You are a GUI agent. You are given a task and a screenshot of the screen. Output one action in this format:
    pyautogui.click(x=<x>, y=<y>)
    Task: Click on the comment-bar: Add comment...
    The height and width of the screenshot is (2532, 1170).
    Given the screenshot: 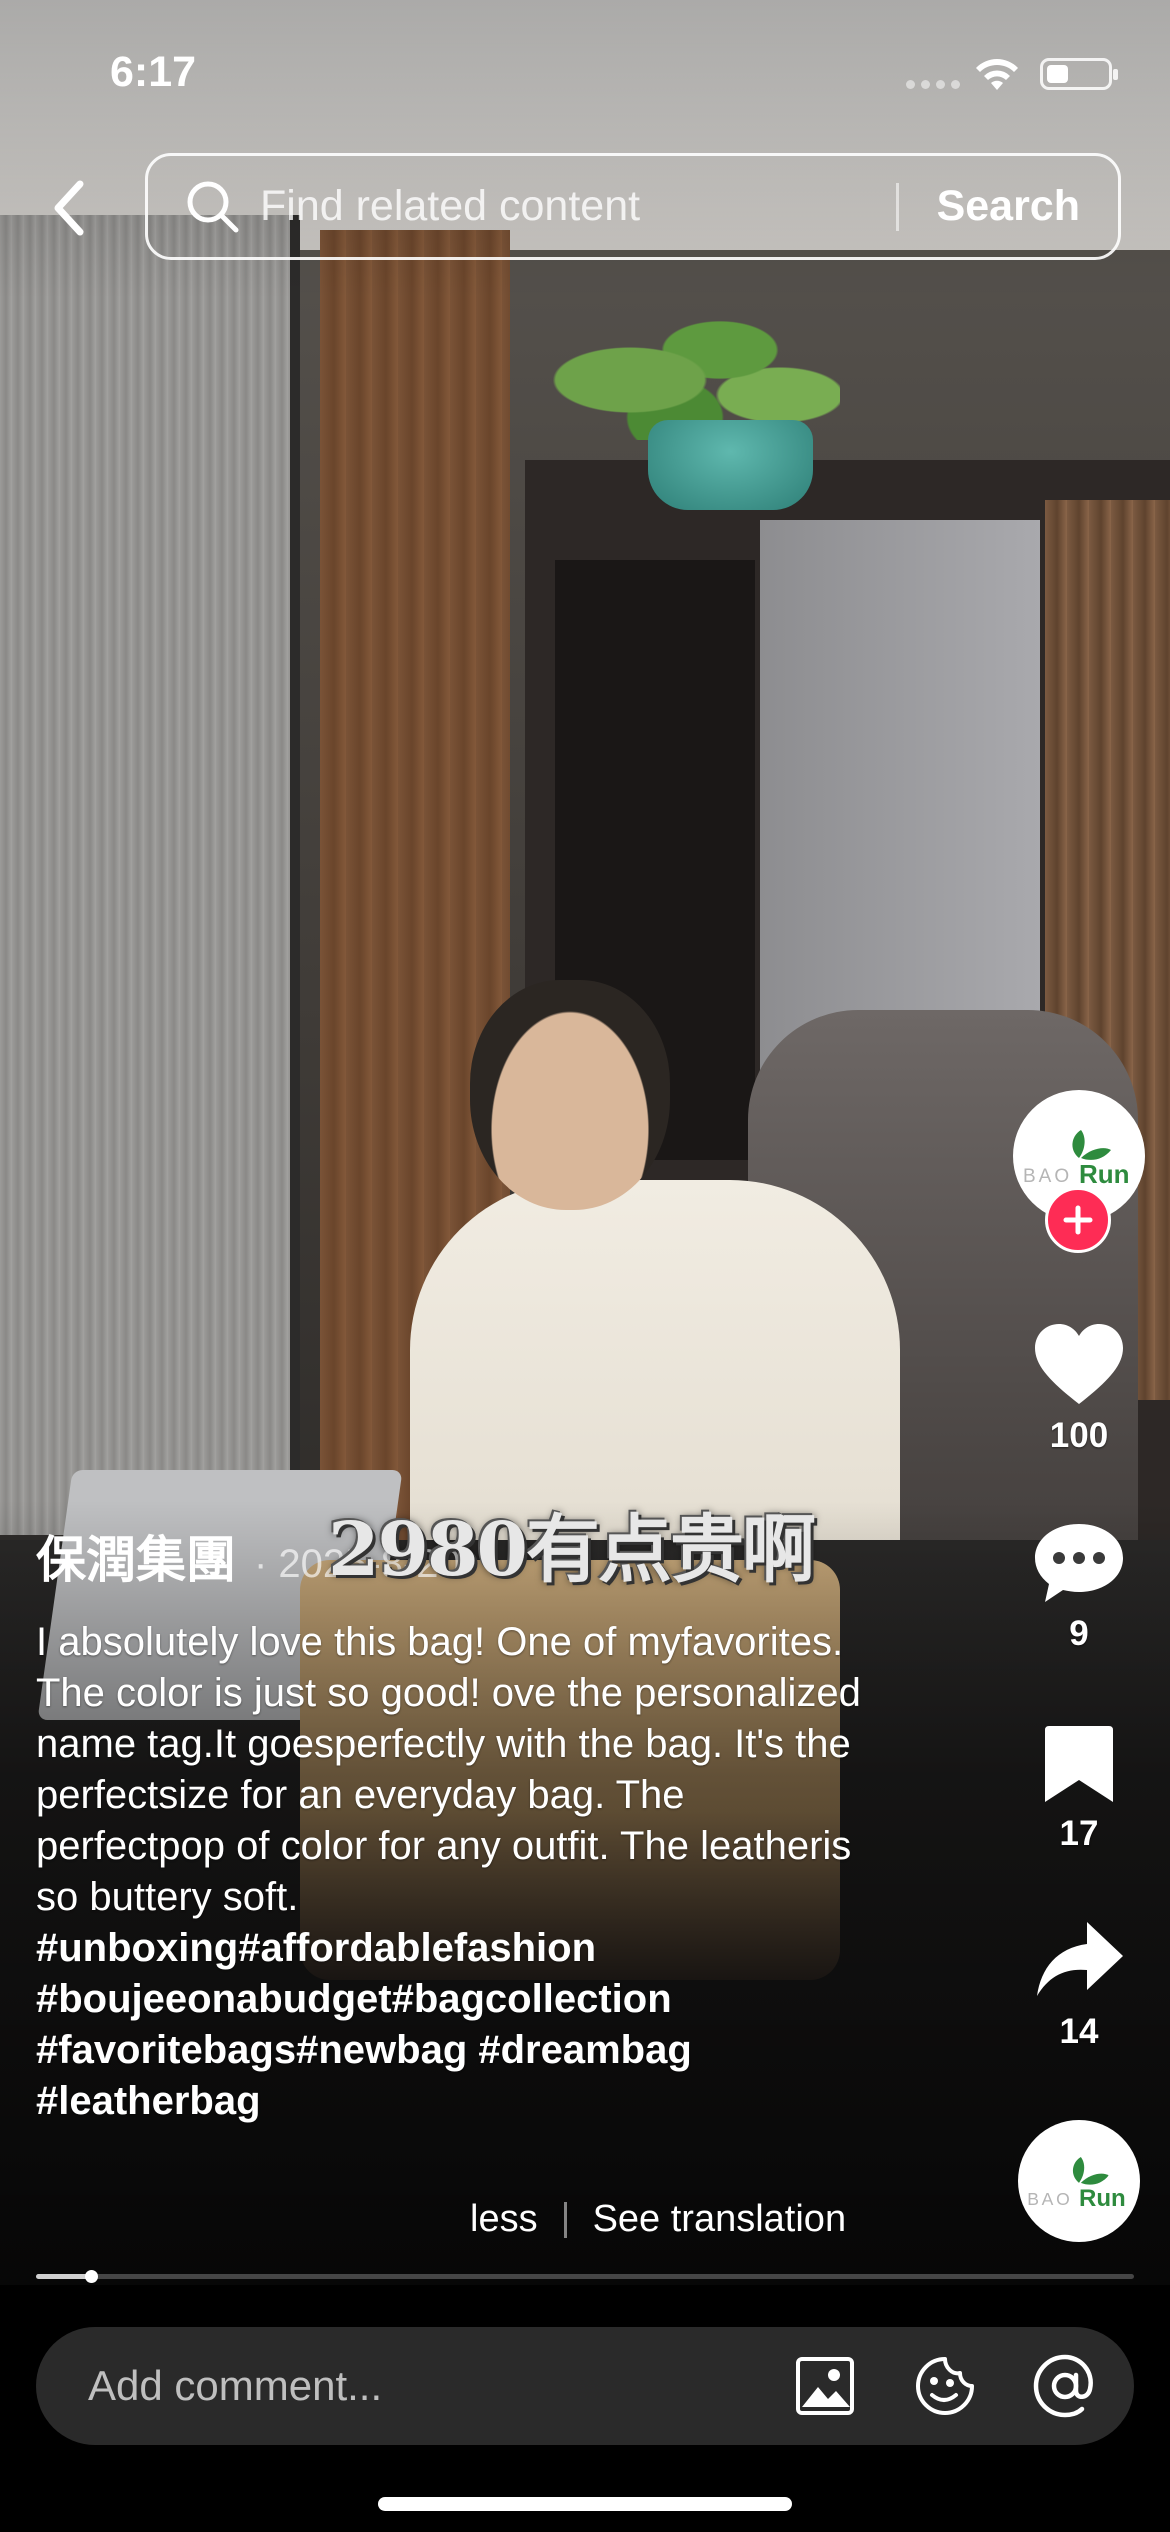 What is the action you would take?
    pyautogui.click(x=585, y=2408)
    